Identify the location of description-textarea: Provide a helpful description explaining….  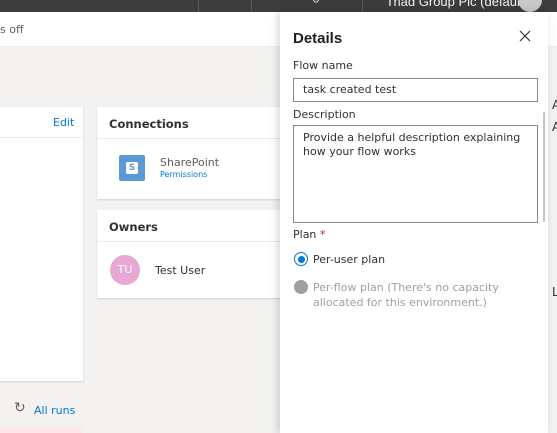
(415, 174).